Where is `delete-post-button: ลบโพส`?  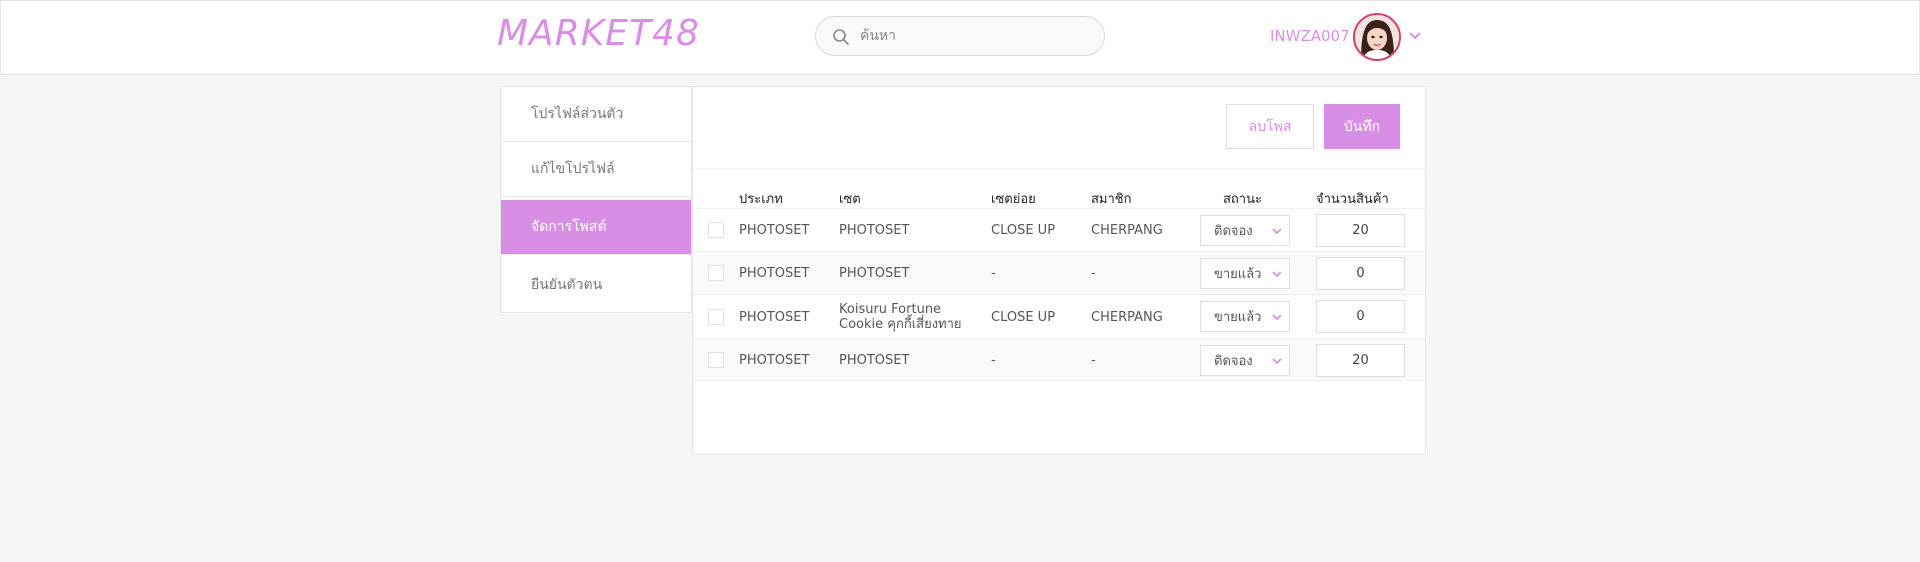 delete-post-button: ลบโพส is located at coordinates (1270, 126).